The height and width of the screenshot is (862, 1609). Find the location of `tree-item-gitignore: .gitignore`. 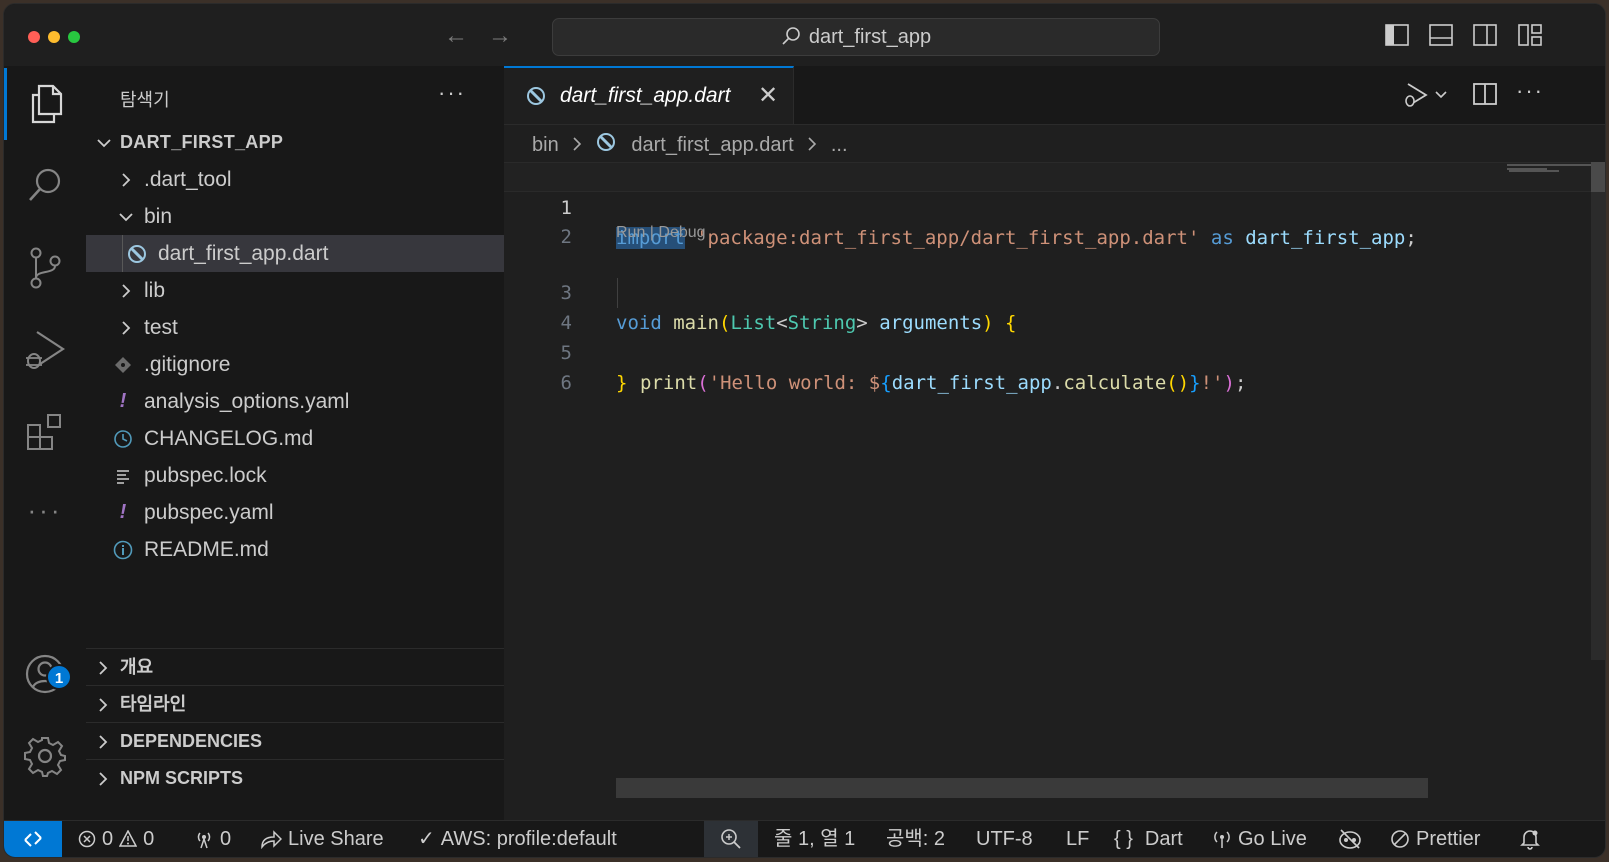

tree-item-gitignore: .gitignore is located at coordinates (295, 364).